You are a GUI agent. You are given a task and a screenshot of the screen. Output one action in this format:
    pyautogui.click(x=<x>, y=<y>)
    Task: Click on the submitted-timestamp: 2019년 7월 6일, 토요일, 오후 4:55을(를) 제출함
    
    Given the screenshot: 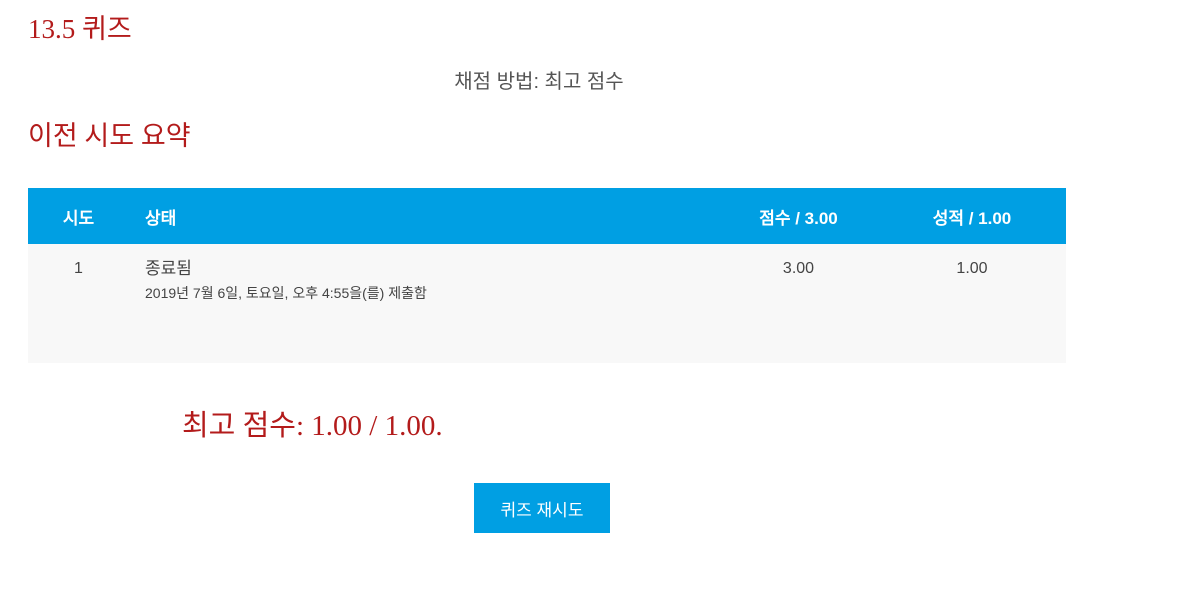 What is the action you would take?
    pyautogui.click(x=286, y=293)
    